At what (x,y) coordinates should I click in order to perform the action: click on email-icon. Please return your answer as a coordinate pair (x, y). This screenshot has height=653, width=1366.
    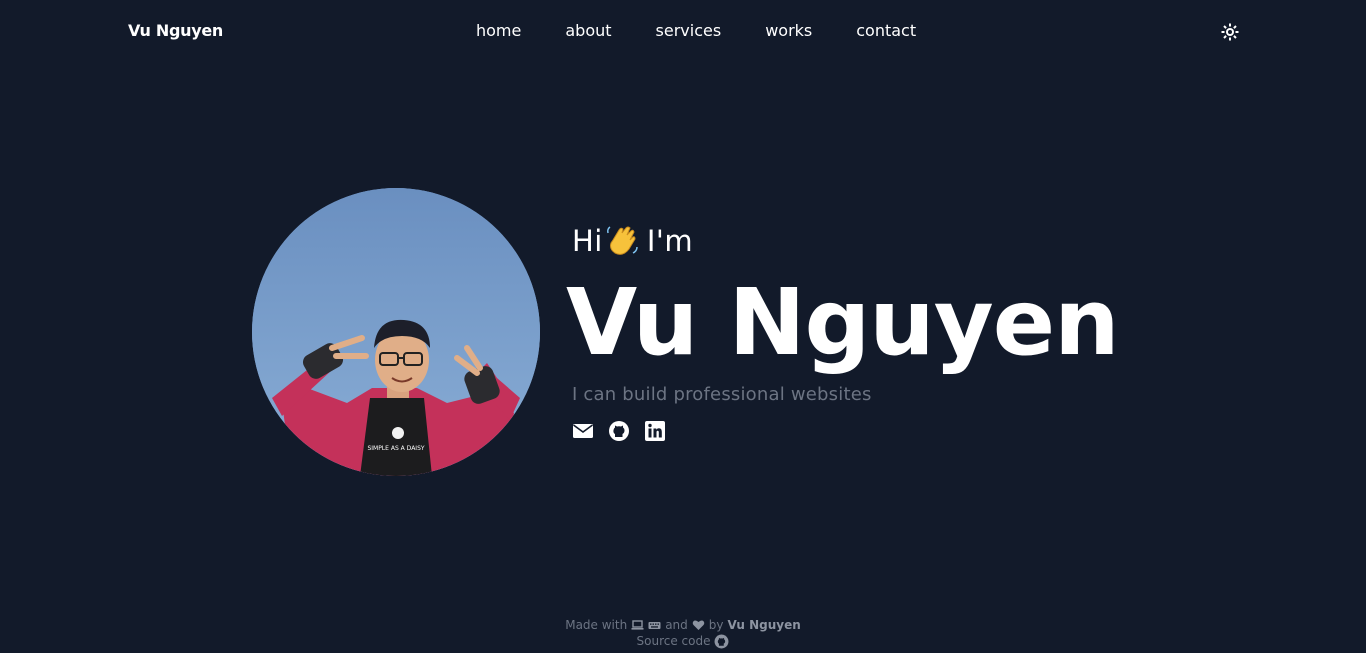
    Looking at the image, I should click on (583, 431).